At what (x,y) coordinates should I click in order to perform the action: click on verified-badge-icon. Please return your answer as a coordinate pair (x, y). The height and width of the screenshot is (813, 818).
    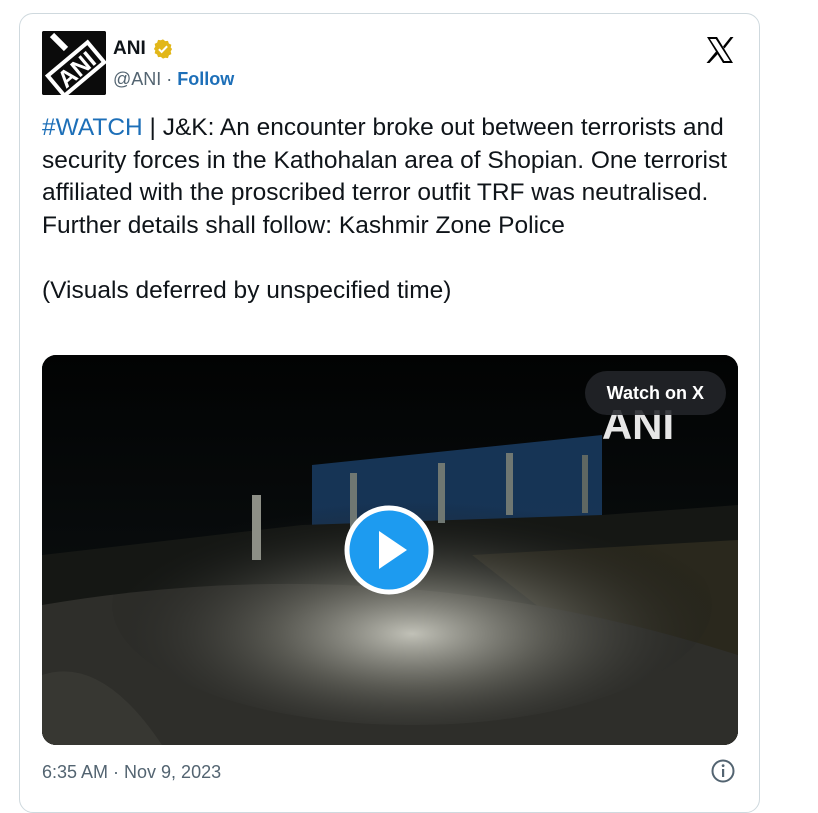
    Looking at the image, I should click on (162, 49).